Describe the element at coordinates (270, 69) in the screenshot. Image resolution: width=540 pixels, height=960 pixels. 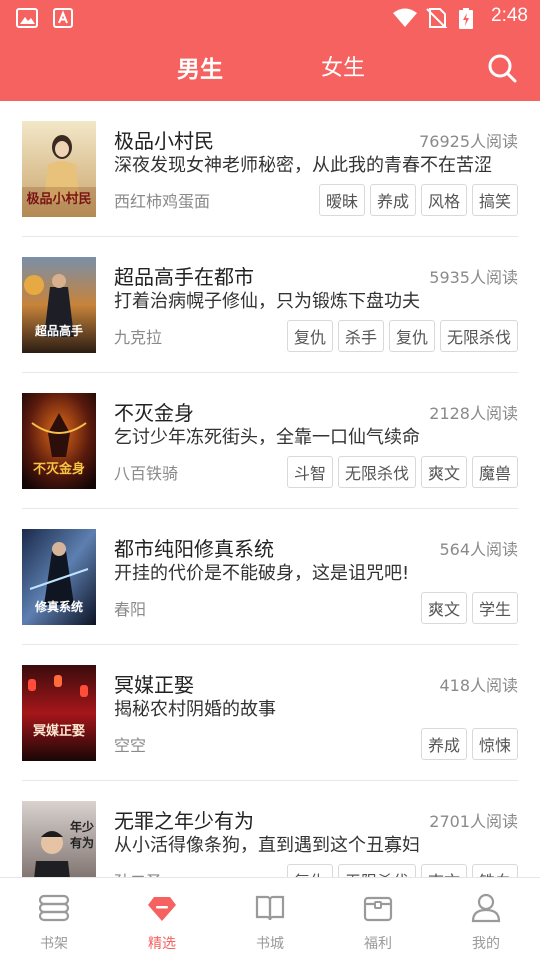
I see `gender-tabs: 男生 女生` at that location.